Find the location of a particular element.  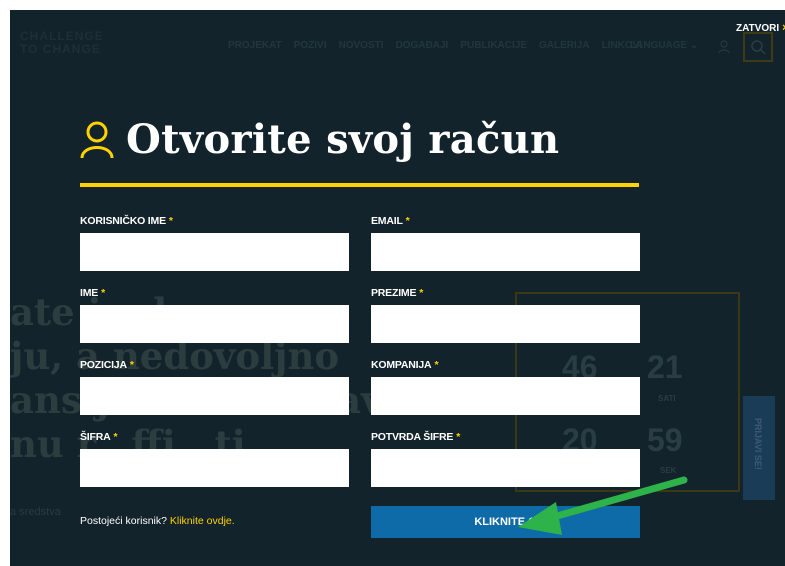

first-name-label: IME * is located at coordinates (92, 293).